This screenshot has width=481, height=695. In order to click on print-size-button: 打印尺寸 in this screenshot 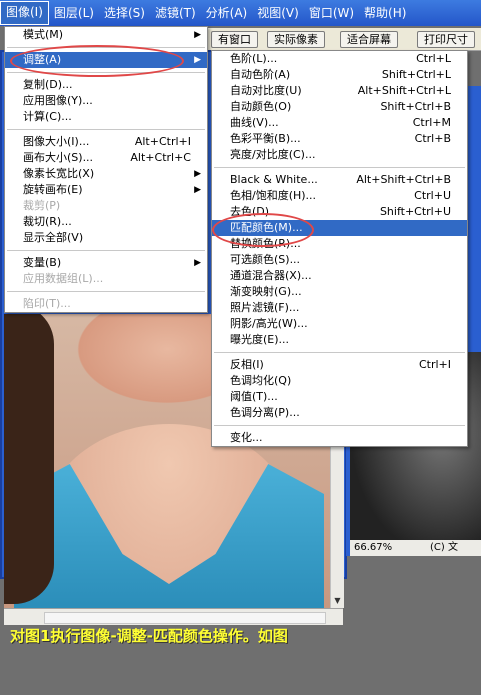, I will do `click(446, 39)`.